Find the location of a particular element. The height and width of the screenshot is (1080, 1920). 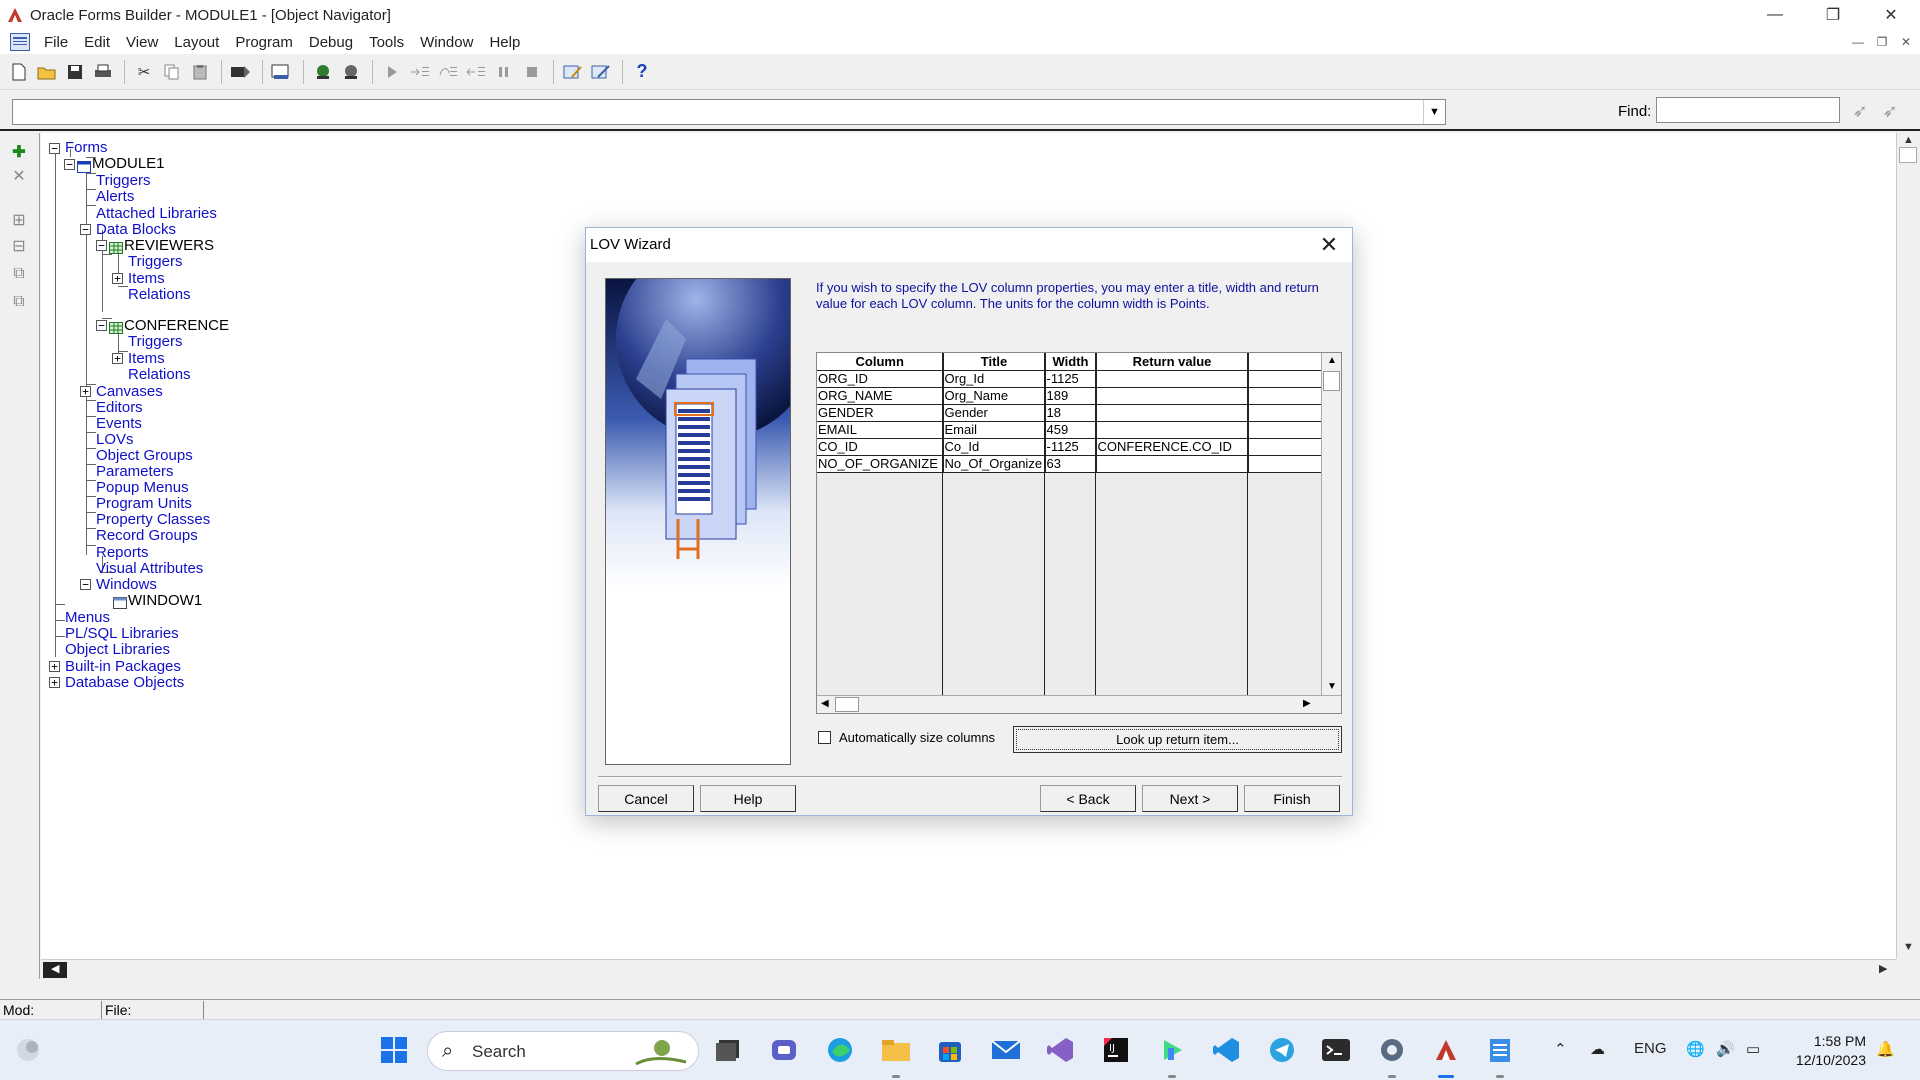

task-view-icon is located at coordinates (728, 1050).